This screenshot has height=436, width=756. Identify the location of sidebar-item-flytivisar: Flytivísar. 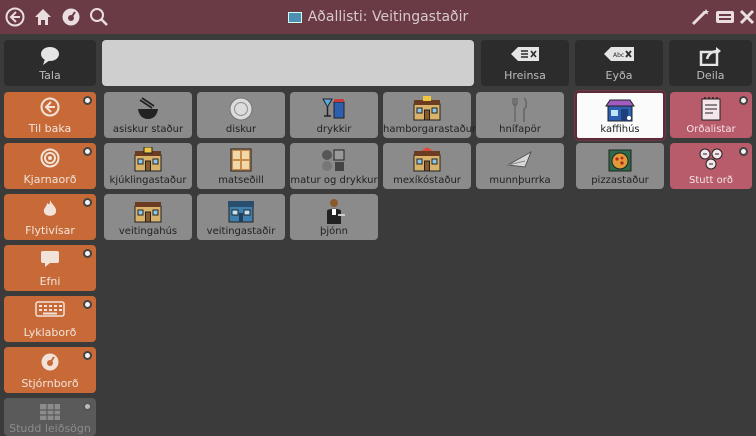
(50, 217).